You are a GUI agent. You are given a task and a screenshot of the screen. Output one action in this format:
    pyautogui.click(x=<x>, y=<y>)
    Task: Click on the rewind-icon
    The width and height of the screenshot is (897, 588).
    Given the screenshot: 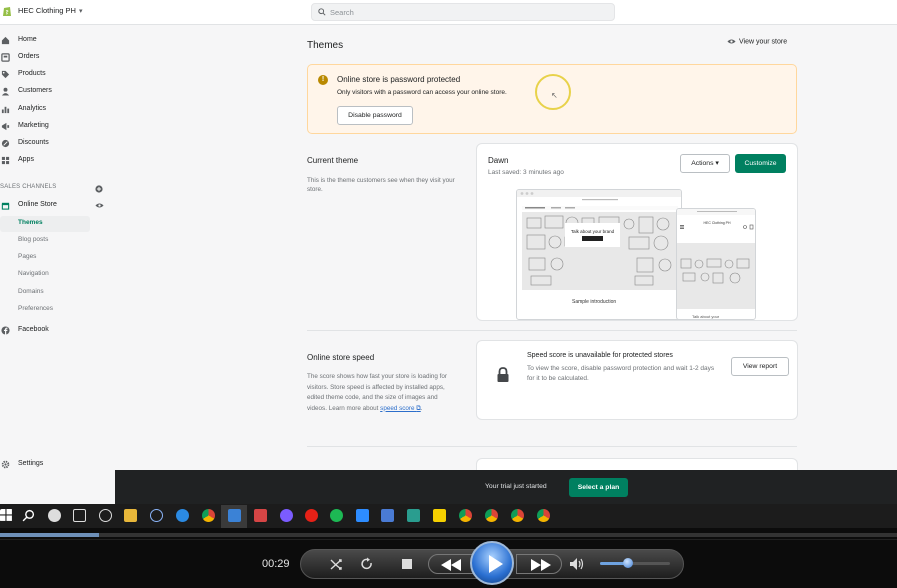 What is the action you would take?
    pyautogui.click(x=451, y=565)
    